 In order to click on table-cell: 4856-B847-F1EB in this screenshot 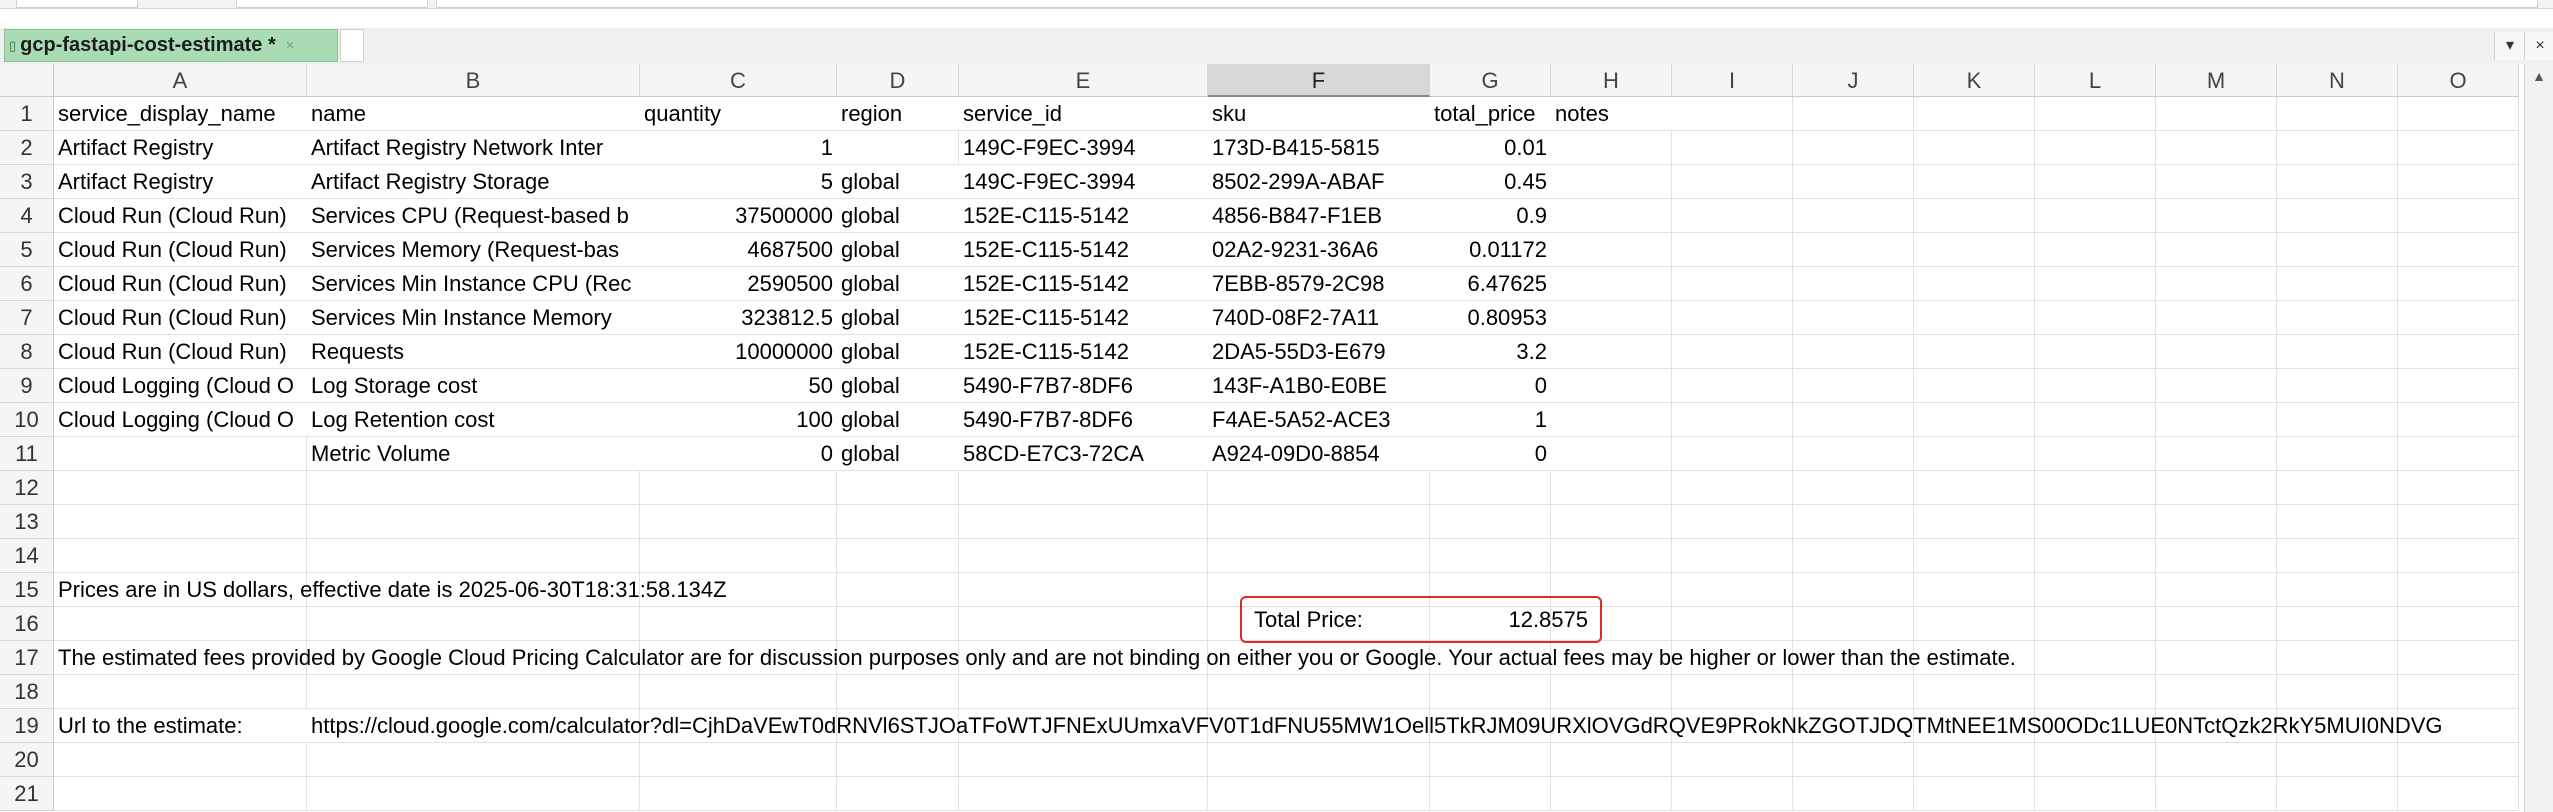, I will do `click(1319, 215)`.